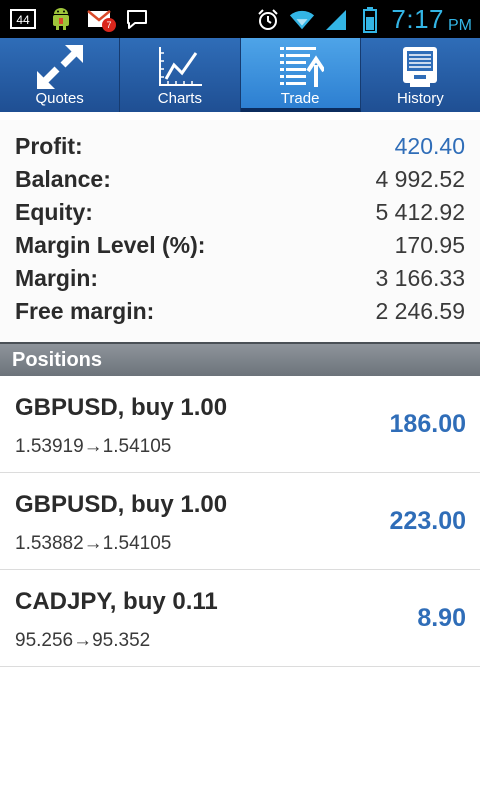  I want to click on chat-bubble-icon, so click(137, 19).